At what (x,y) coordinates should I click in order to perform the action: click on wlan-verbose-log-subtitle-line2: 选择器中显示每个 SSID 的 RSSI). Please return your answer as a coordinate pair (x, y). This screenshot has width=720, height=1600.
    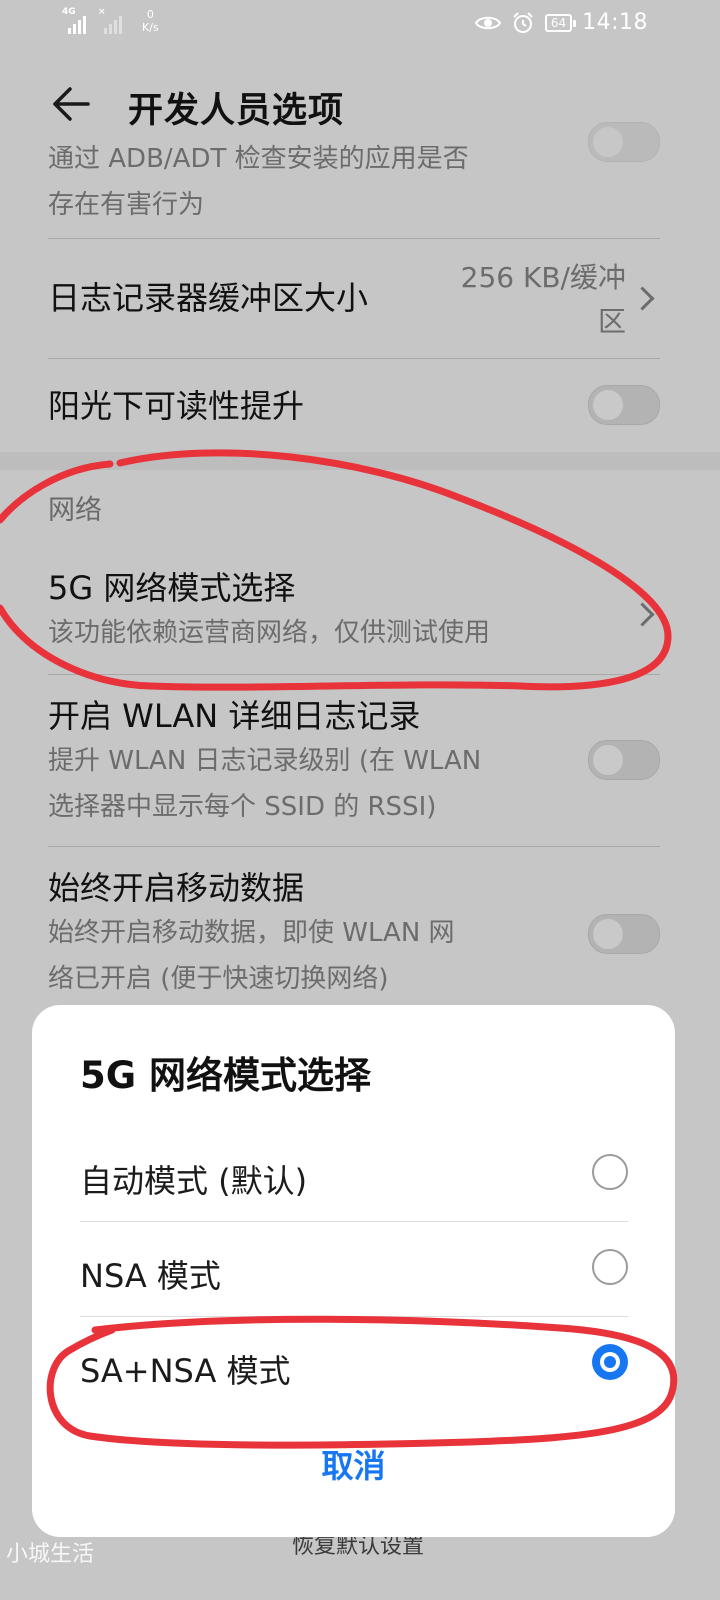
    Looking at the image, I should click on (242, 807).